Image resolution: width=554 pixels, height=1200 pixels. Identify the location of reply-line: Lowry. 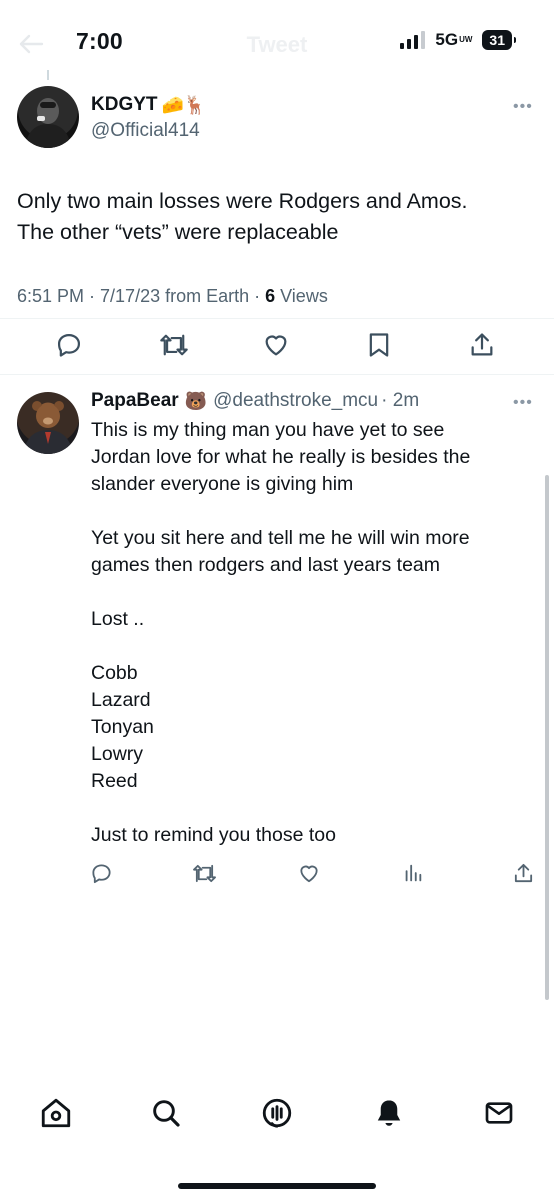
(117, 754).